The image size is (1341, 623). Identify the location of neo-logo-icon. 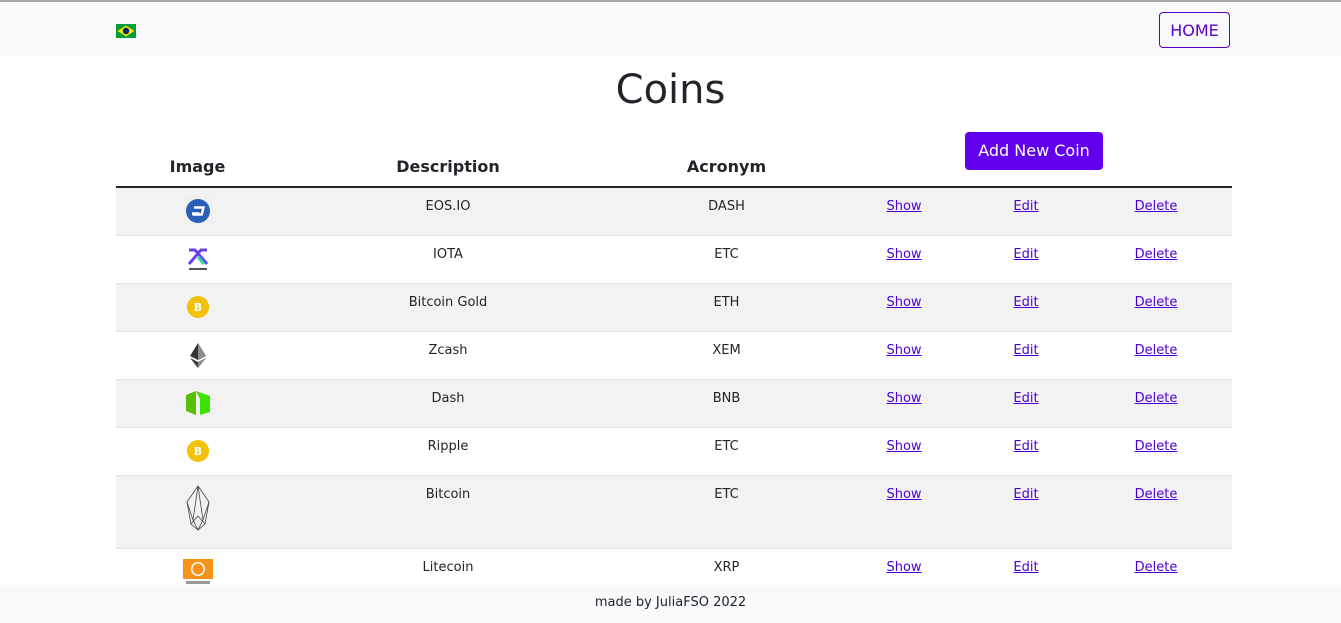
(197, 403).